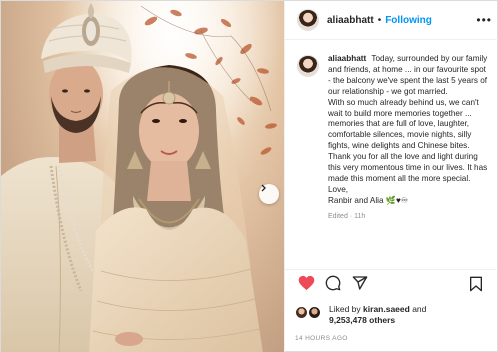 The width and height of the screenshot is (498, 352). I want to click on following-button: Following, so click(408, 20).